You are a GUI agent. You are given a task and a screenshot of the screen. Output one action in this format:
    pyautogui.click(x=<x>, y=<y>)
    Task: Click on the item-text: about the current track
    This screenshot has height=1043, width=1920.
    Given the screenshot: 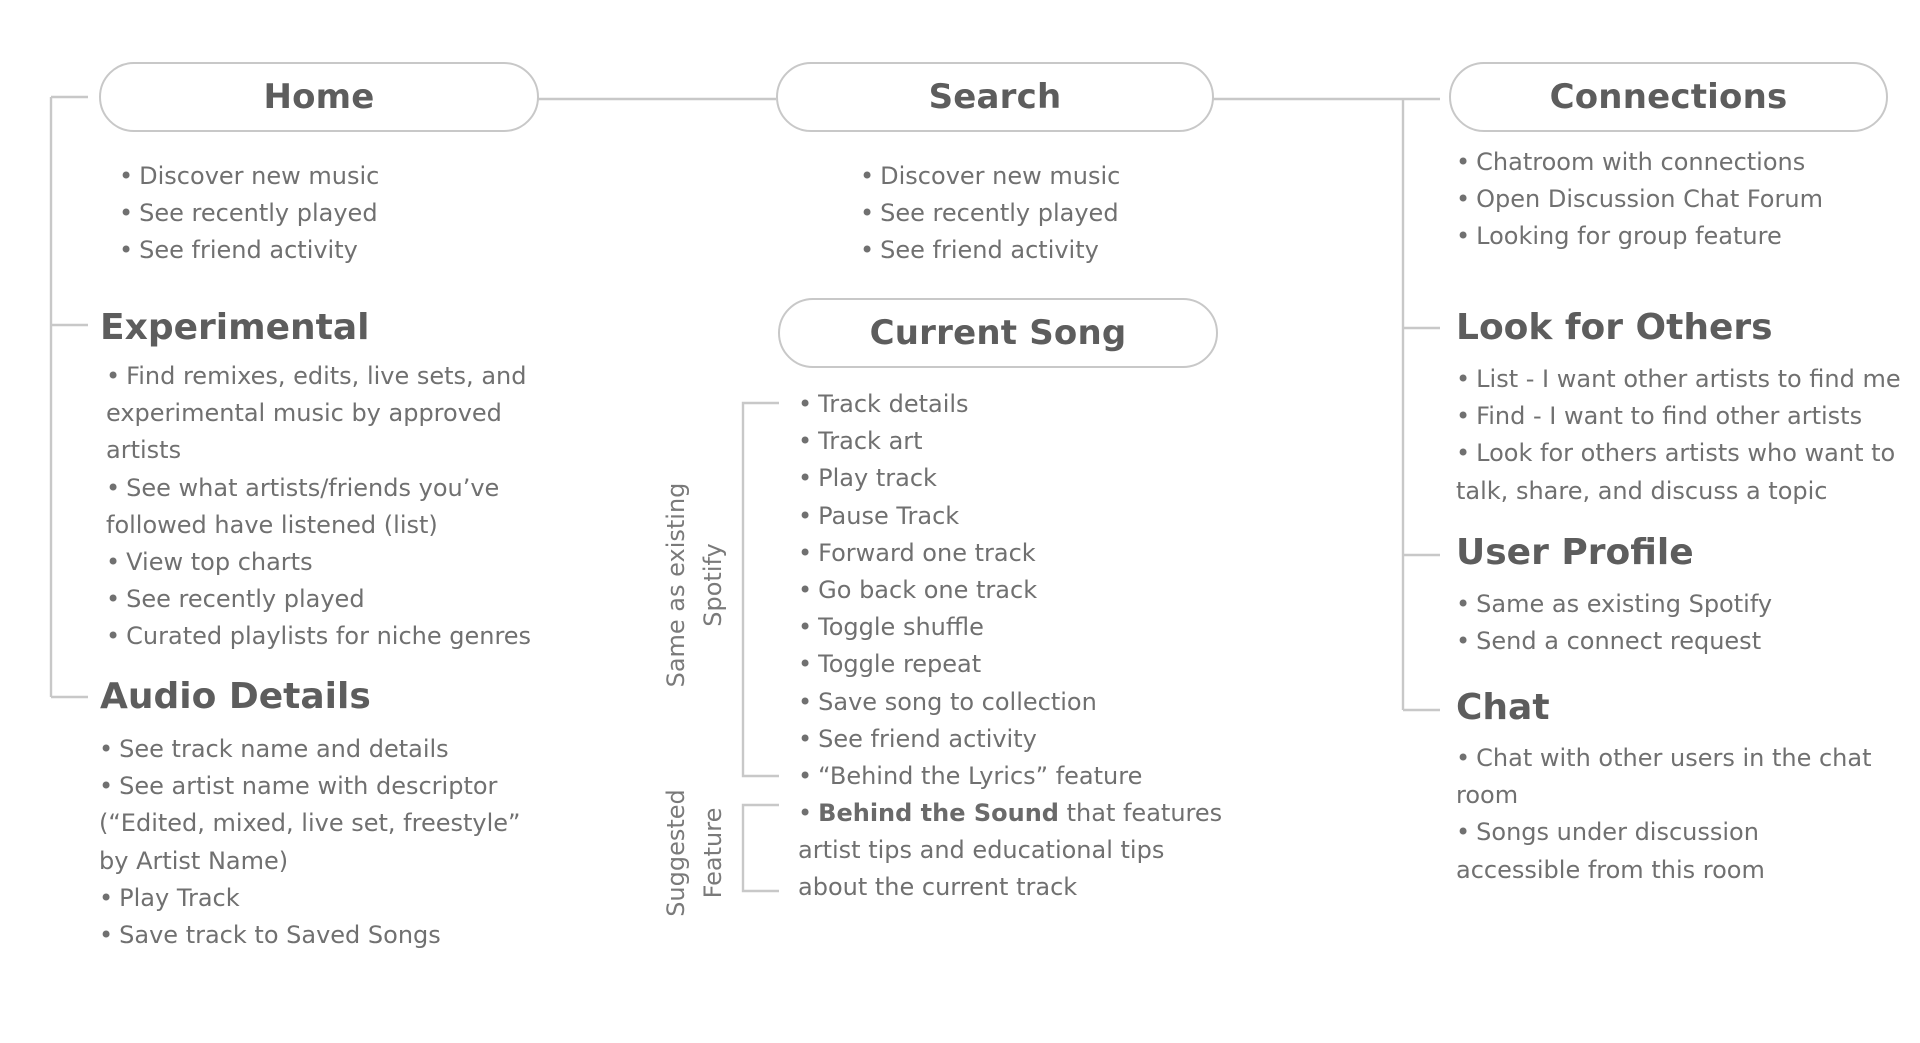 What is the action you would take?
    pyautogui.click(x=938, y=887)
    